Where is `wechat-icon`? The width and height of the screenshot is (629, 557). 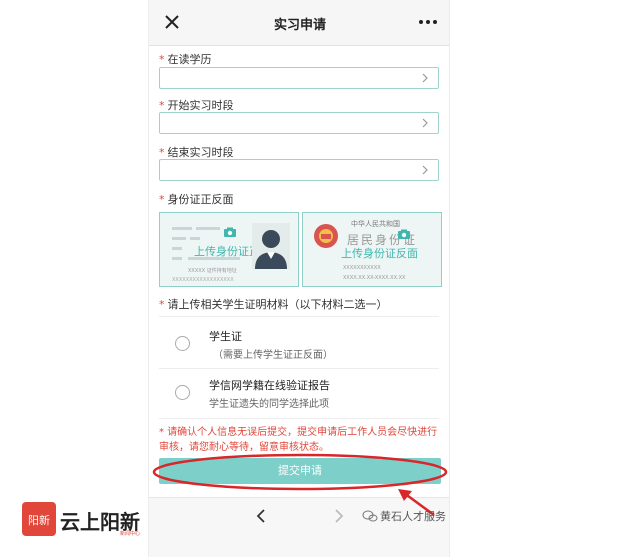
wechat-icon is located at coordinates (370, 516).